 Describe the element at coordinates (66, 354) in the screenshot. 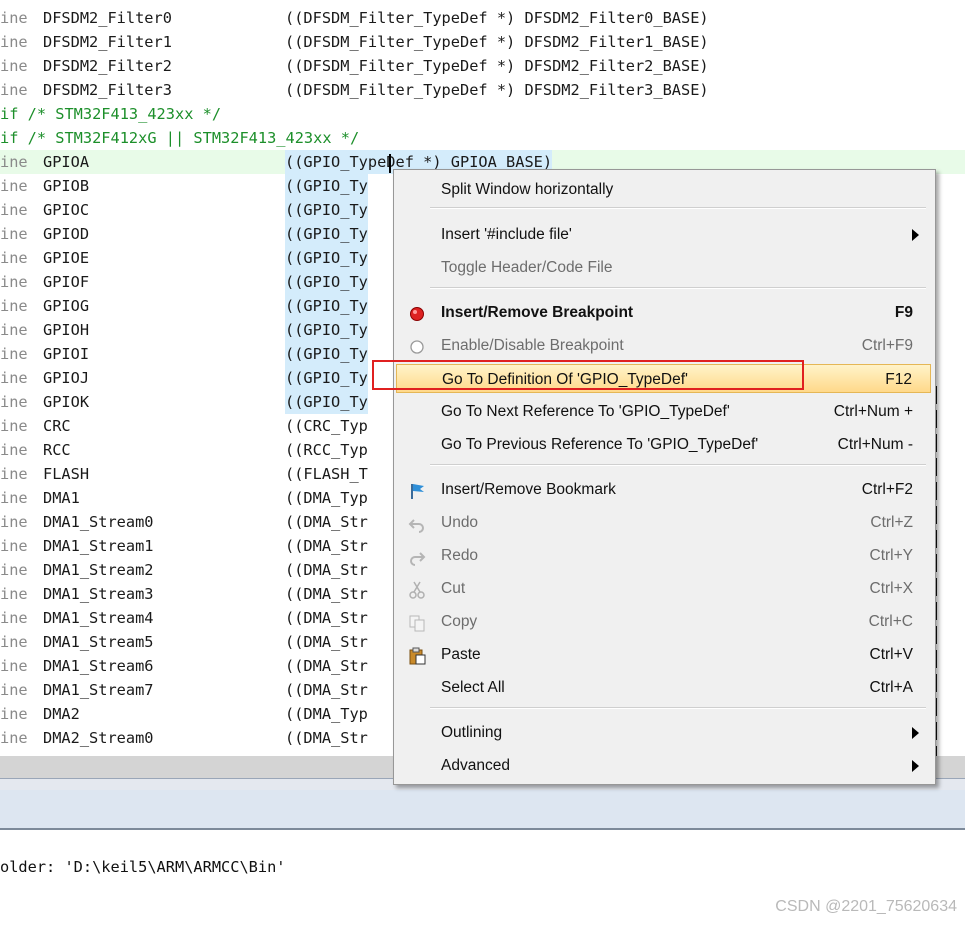

I see `macro-name: GPIOI` at that location.